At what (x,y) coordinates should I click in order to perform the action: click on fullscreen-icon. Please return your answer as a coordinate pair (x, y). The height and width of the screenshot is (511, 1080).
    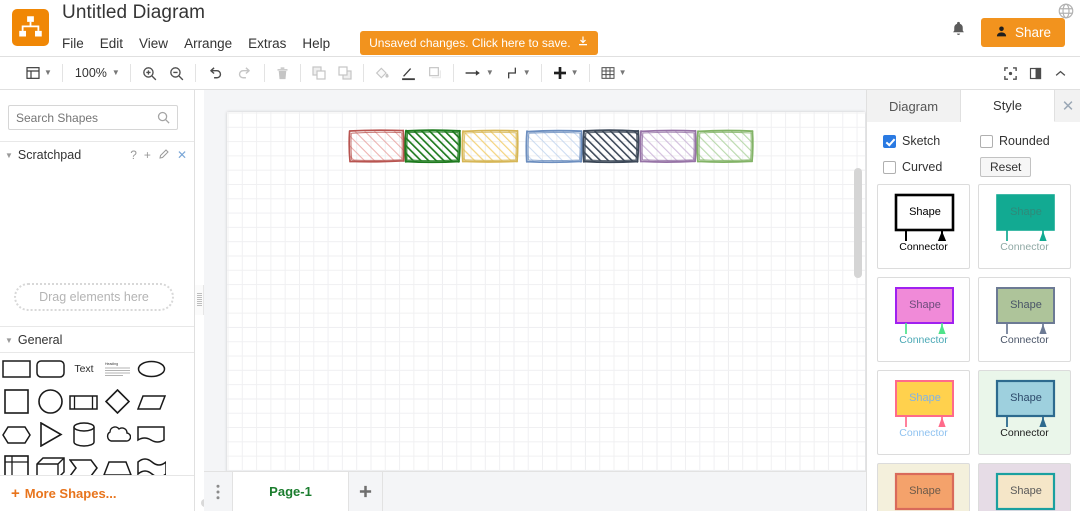
    Looking at the image, I should click on (1010, 73).